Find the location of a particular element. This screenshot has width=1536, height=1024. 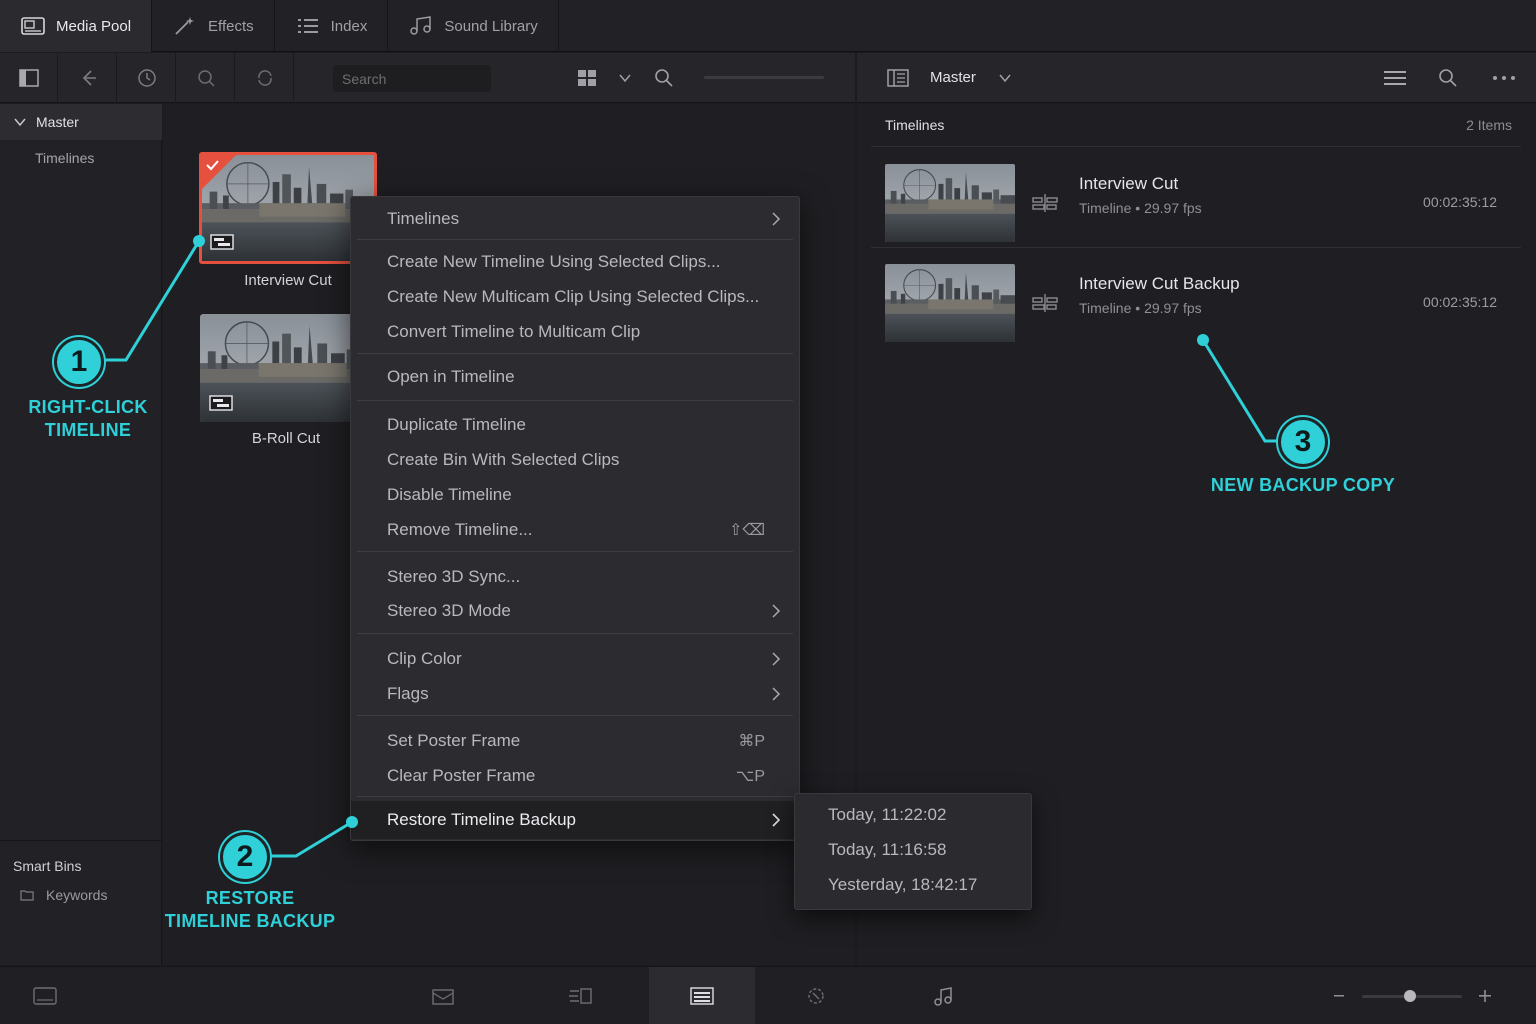

cut-page-button is located at coordinates (580, 995).